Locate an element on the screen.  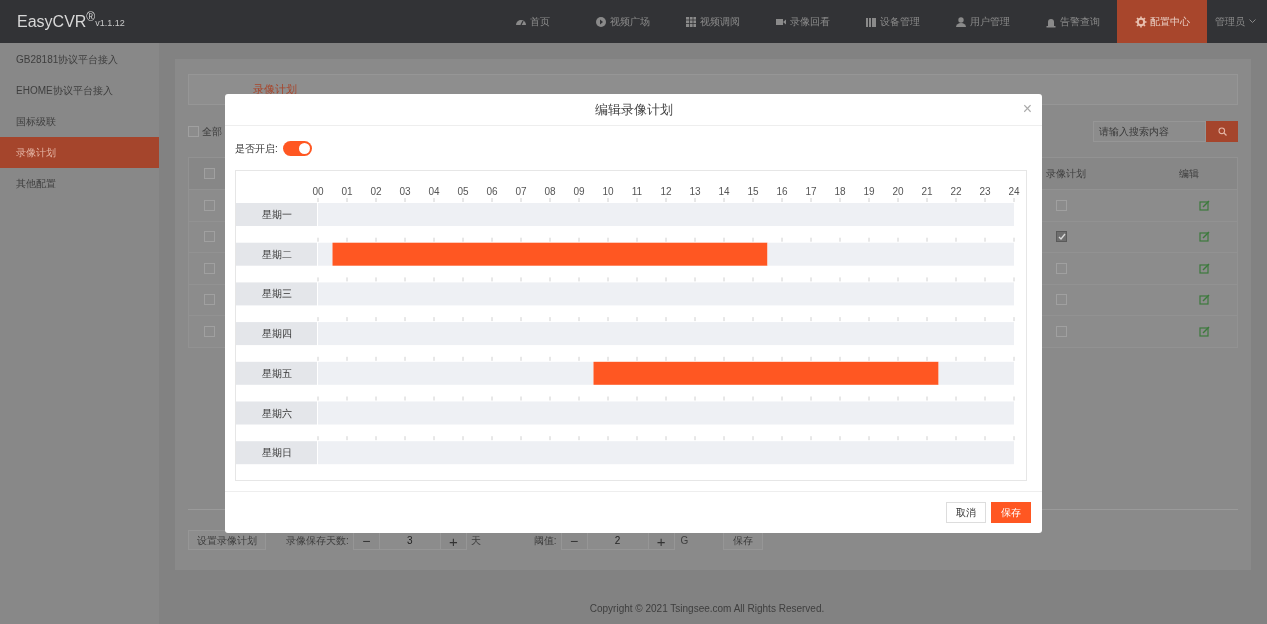
hour-label: 10 is located at coordinates (608, 191).